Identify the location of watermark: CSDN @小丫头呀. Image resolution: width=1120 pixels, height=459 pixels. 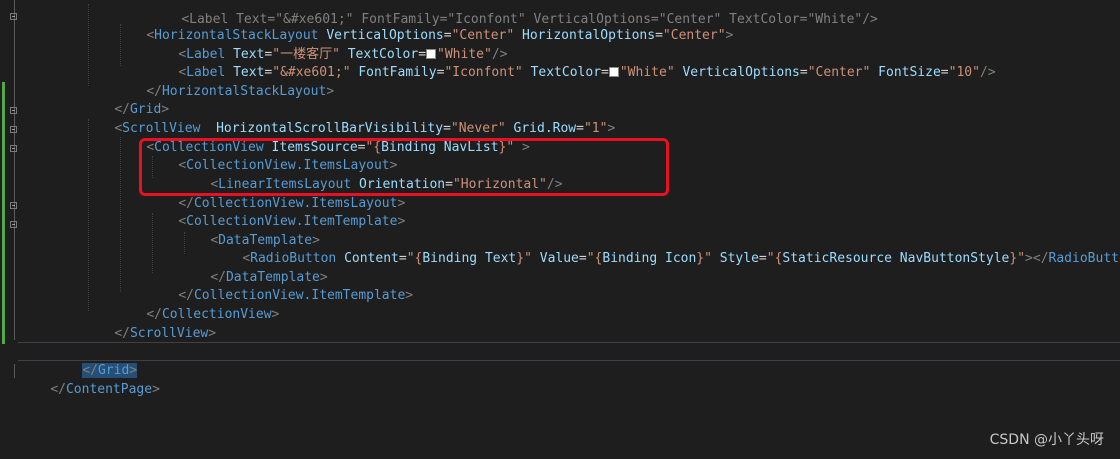
(1046, 440).